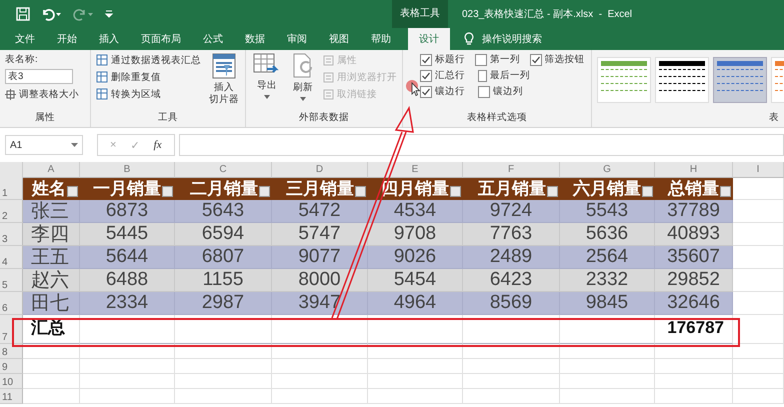  Describe the element at coordinates (11, 381) in the screenshot. I see `row-header: 10` at that location.